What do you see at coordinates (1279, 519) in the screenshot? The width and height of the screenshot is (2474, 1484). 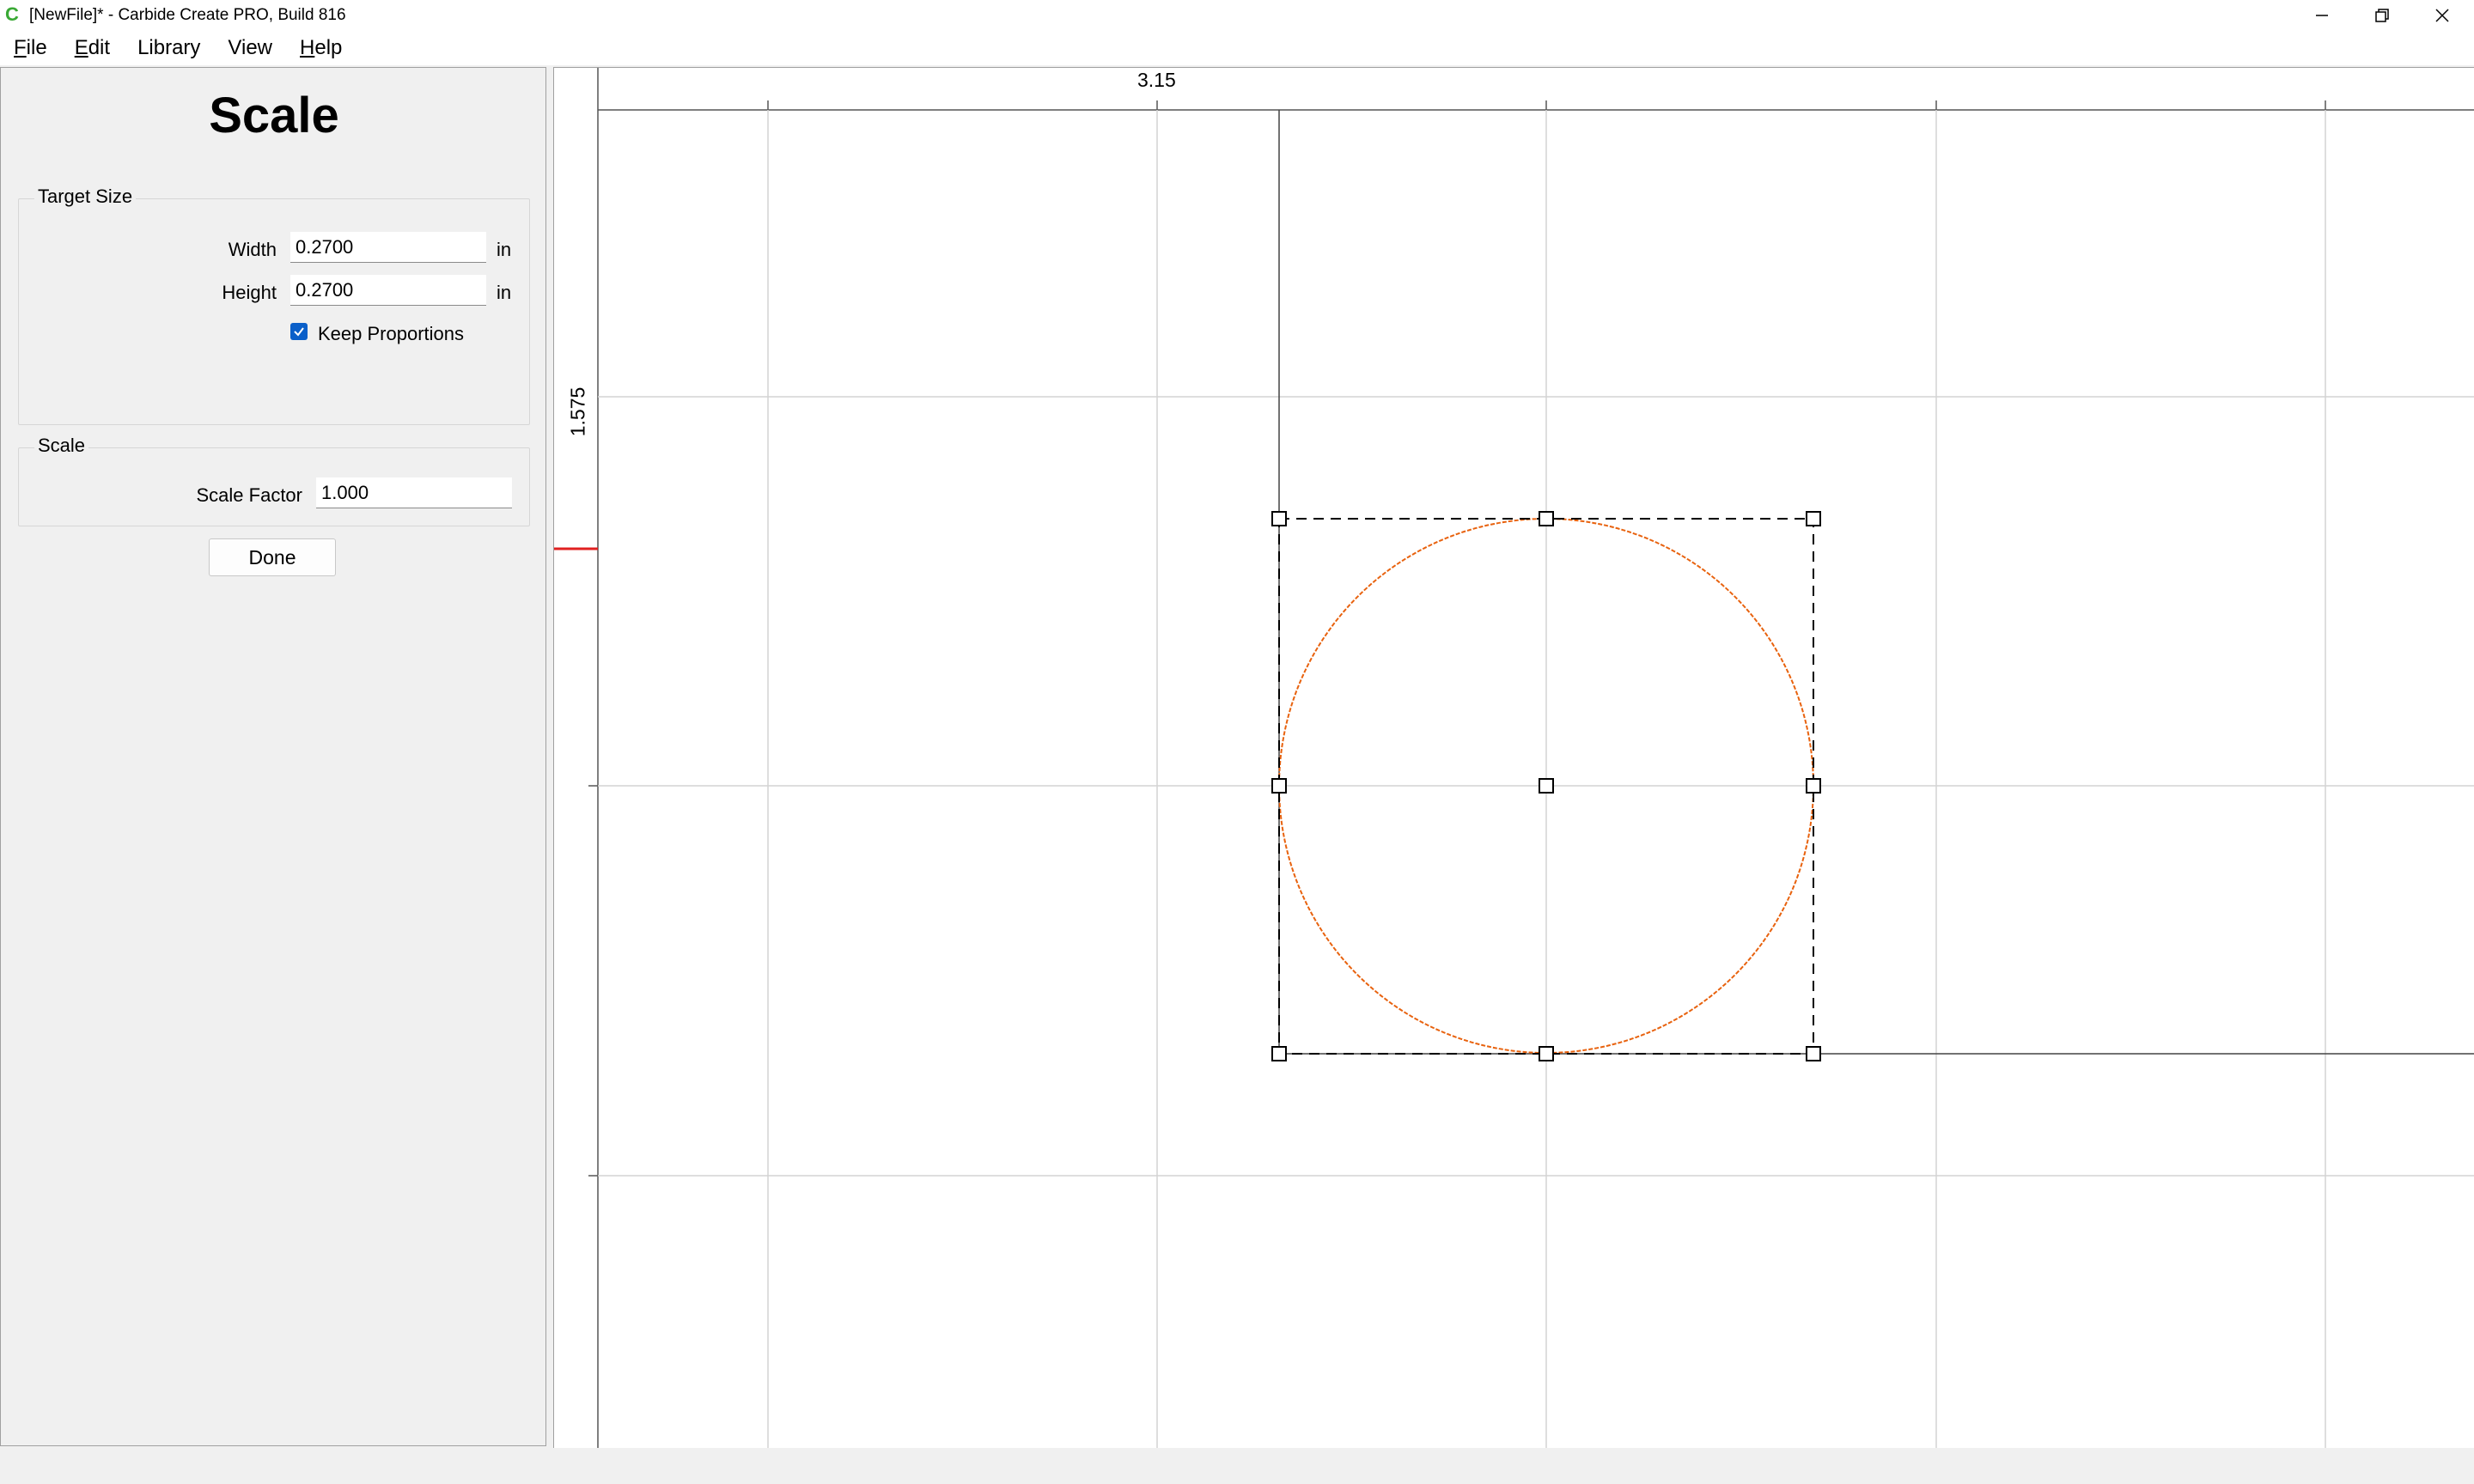 I see `resize-handle-top-left` at bounding box center [1279, 519].